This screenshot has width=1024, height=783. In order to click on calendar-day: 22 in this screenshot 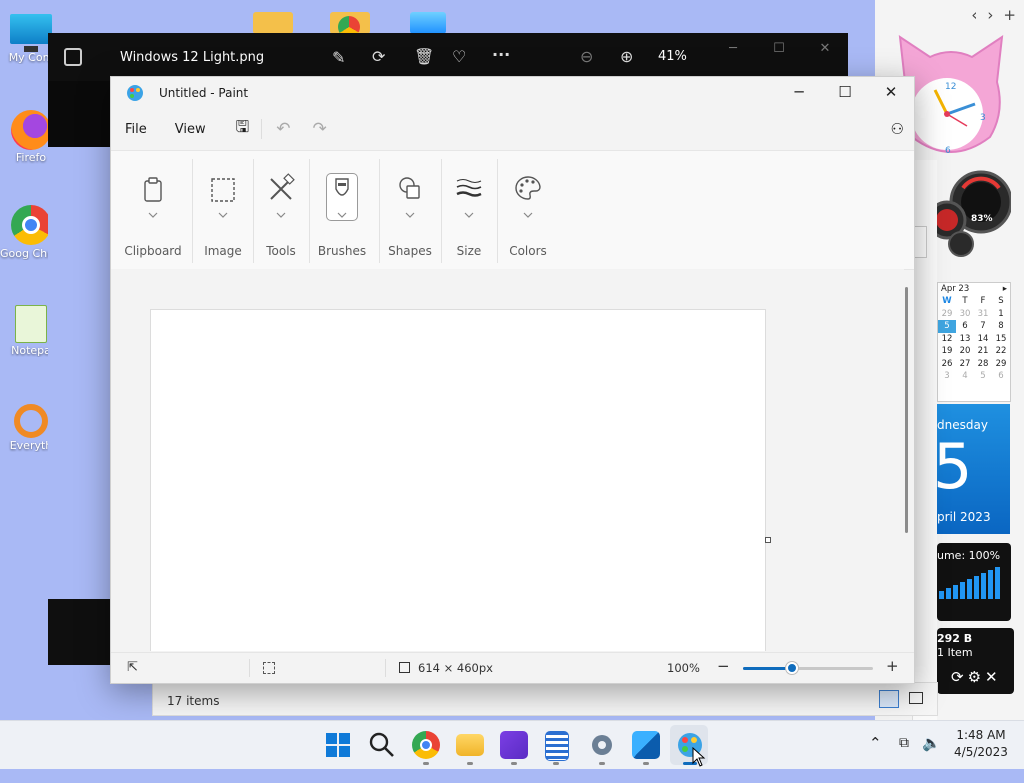, I will do `click(1001, 351)`.